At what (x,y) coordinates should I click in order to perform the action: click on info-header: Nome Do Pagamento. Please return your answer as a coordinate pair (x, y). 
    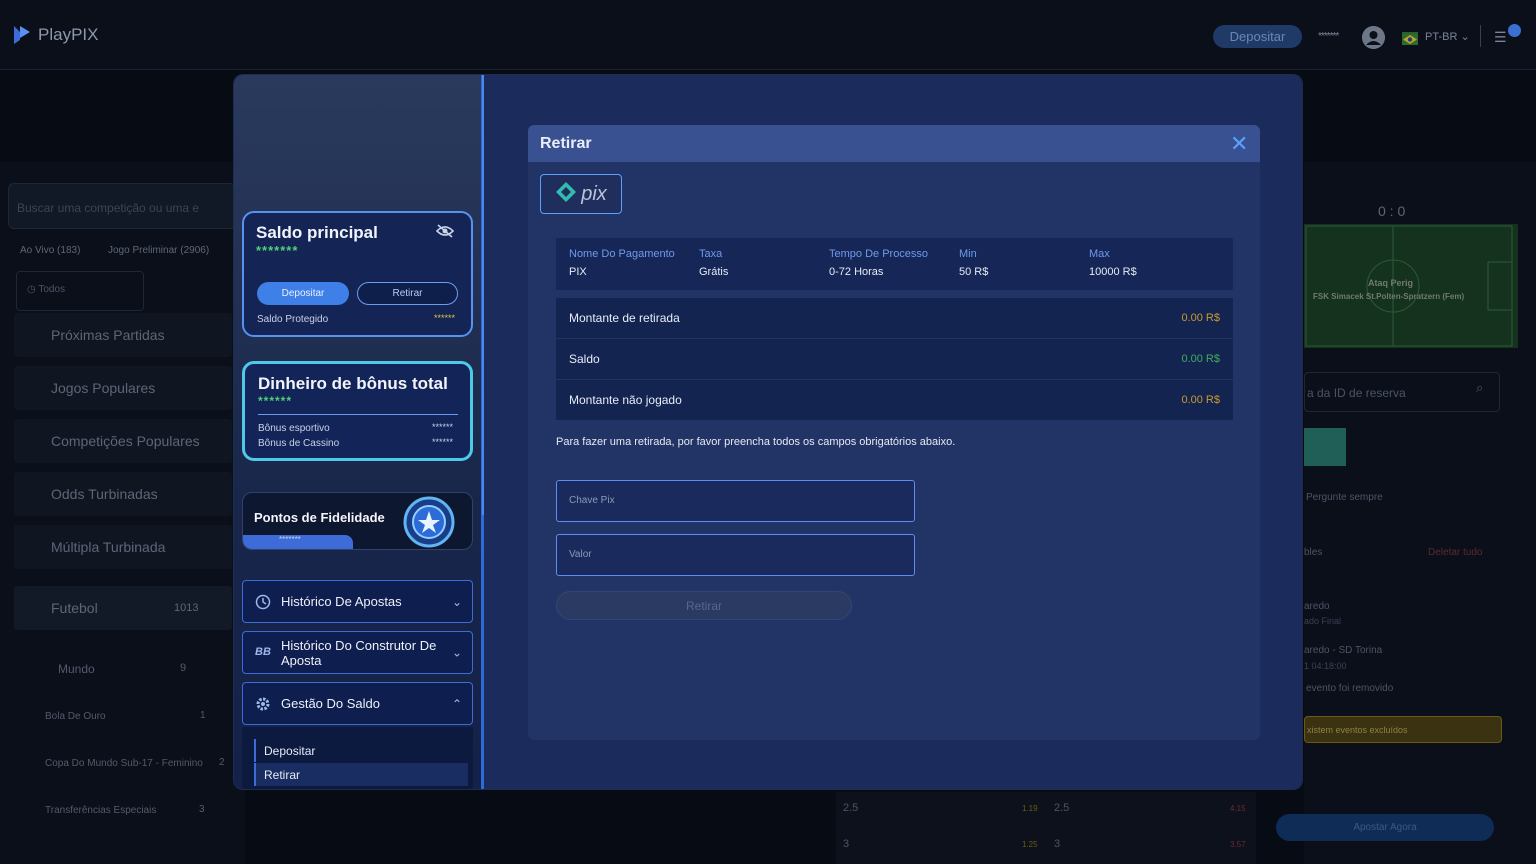
    Looking at the image, I should click on (622, 254).